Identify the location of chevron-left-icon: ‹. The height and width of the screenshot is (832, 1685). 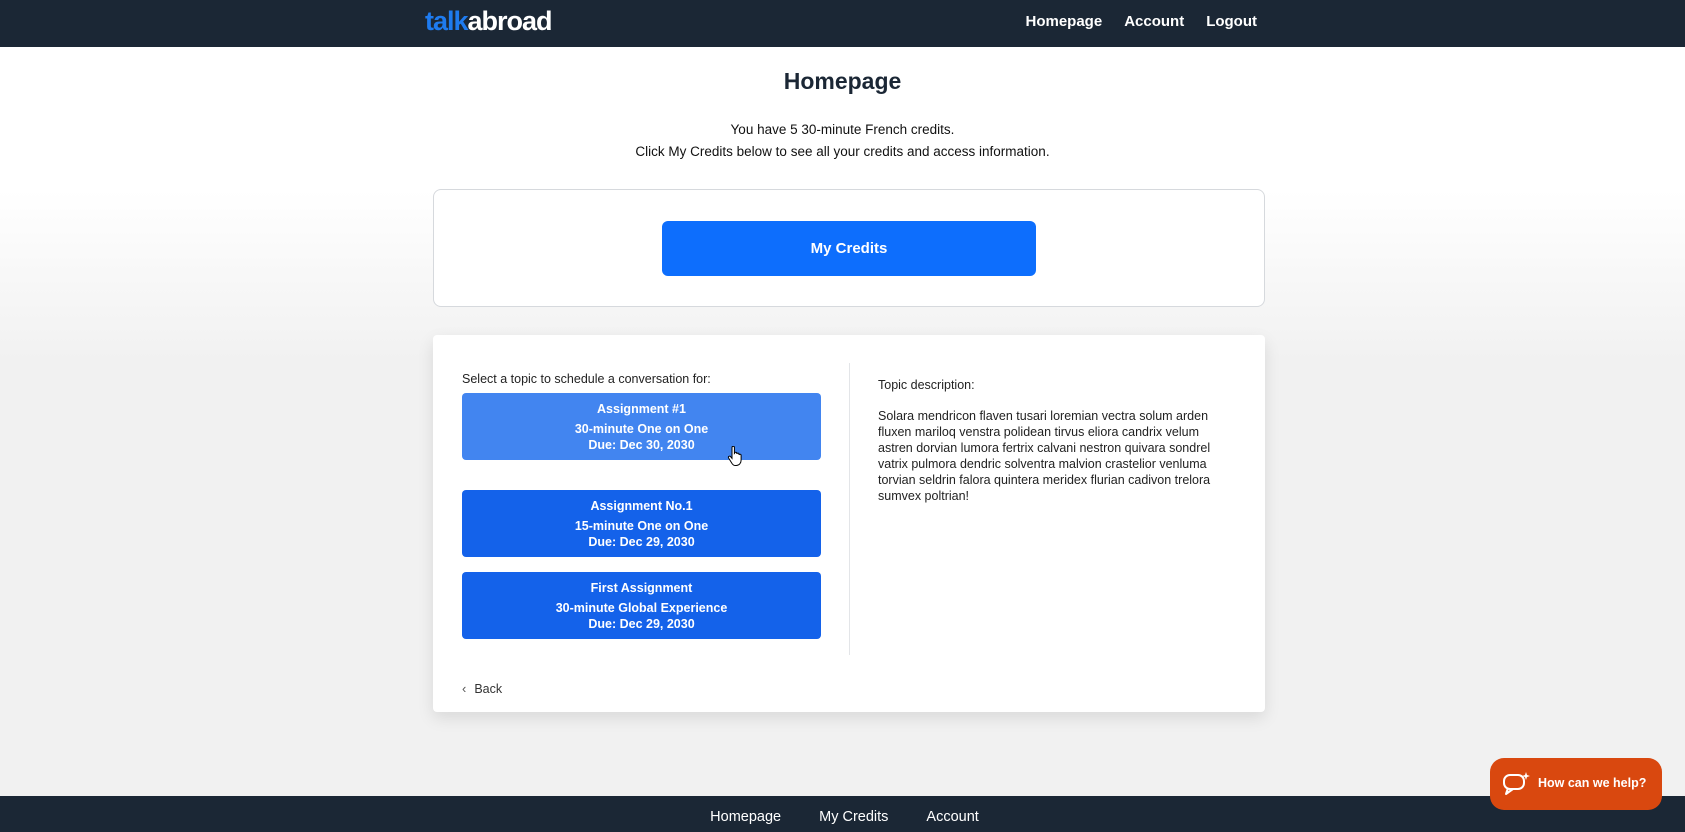
(464, 688).